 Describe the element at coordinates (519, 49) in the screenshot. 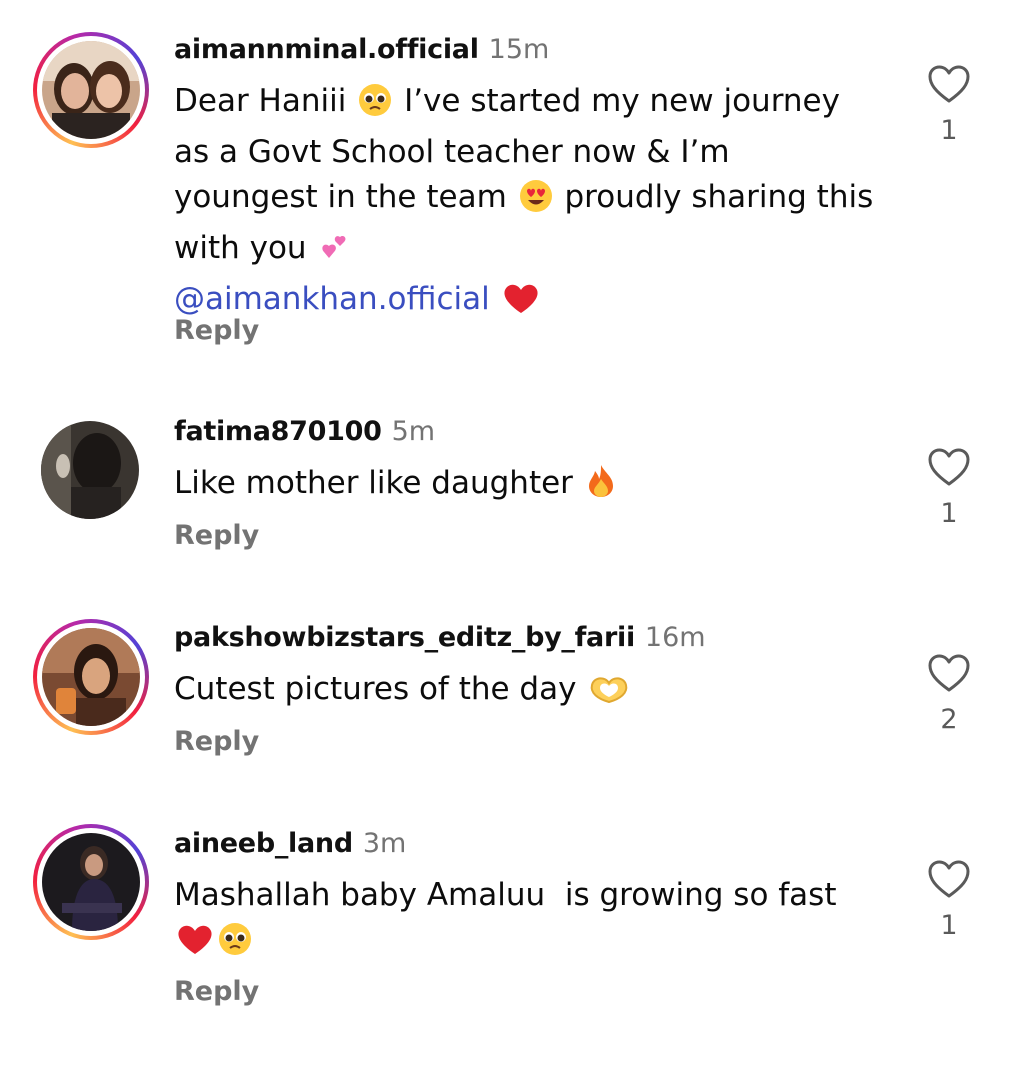

I see `comment-timestamp: 15m` at that location.